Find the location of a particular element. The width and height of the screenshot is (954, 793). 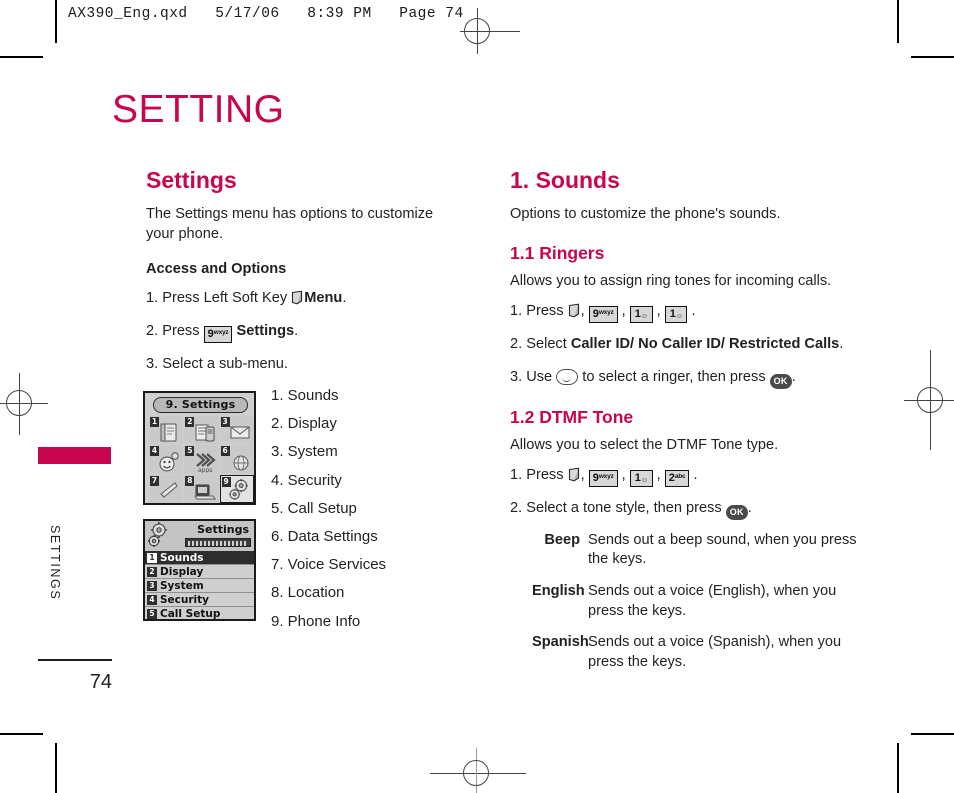

dtmf-step-2: 2. Select a tone style, then press OK. is located at coordinates (684, 509).